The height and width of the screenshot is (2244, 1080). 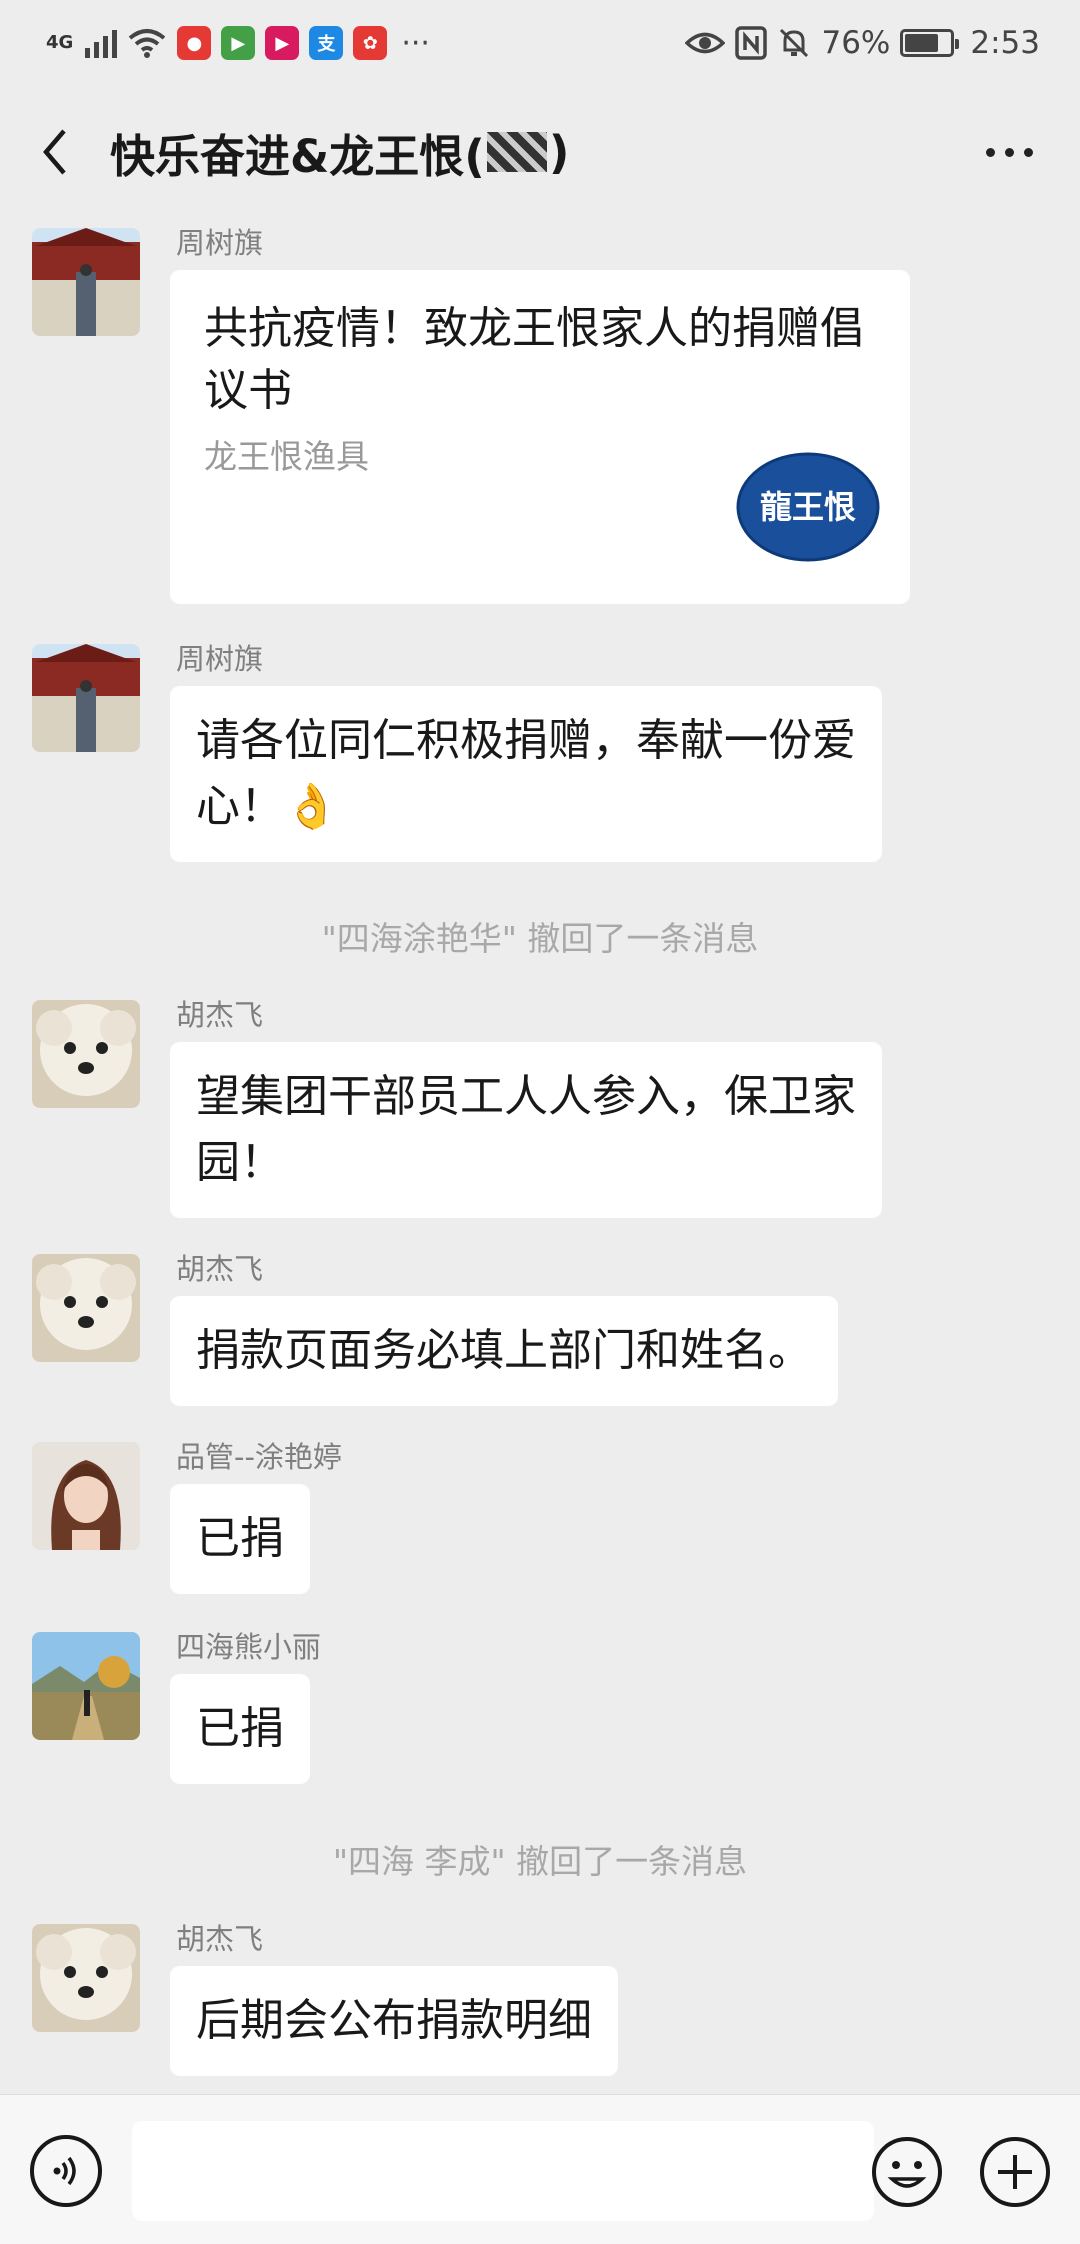 I want to click on status-bar: 4G ● ▶ ▶ 支 ✿ ··· 76% 2:53, so click(x=540, y=43).